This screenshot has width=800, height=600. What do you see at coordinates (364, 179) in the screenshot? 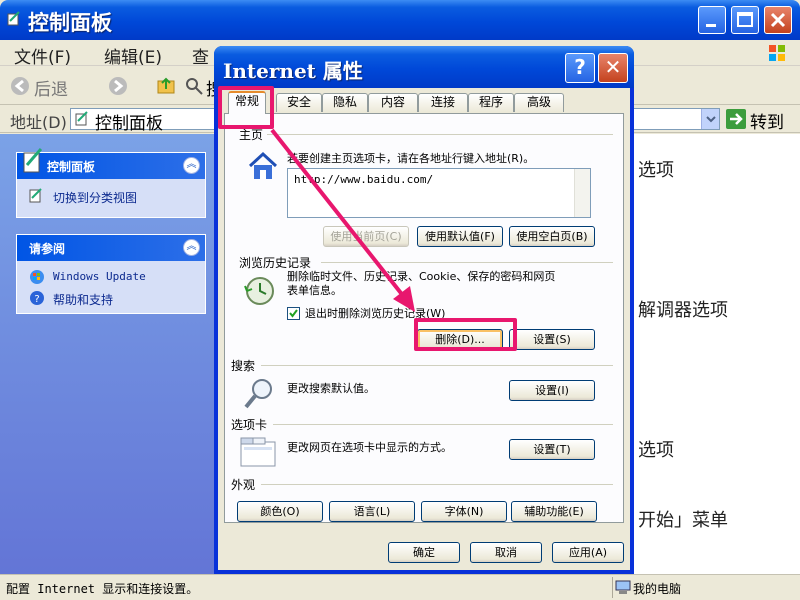
I see `homepage-url-value: http://www.baidu.com/` at bounding box center [364, 179].